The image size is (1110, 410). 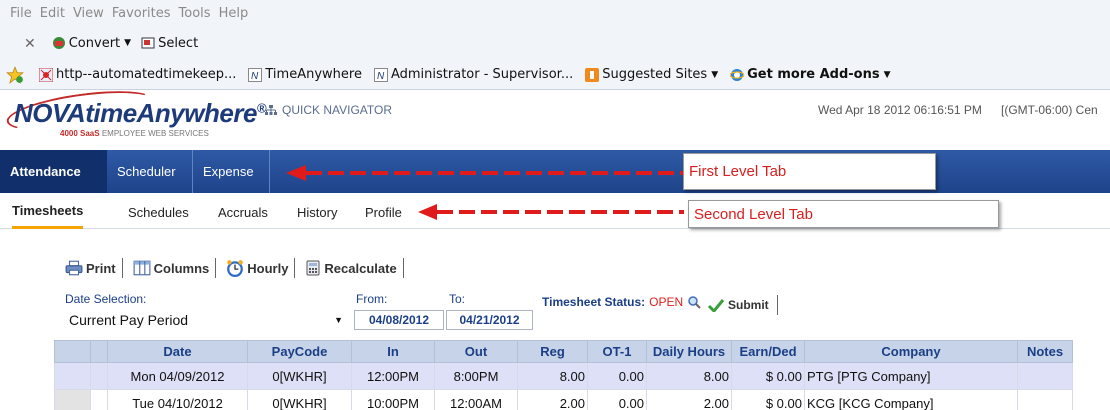 What do you see at coordinates (393, 376) in the screenshot?
I see `cell-in: 12:00PM` at bounding box center [393, 376].